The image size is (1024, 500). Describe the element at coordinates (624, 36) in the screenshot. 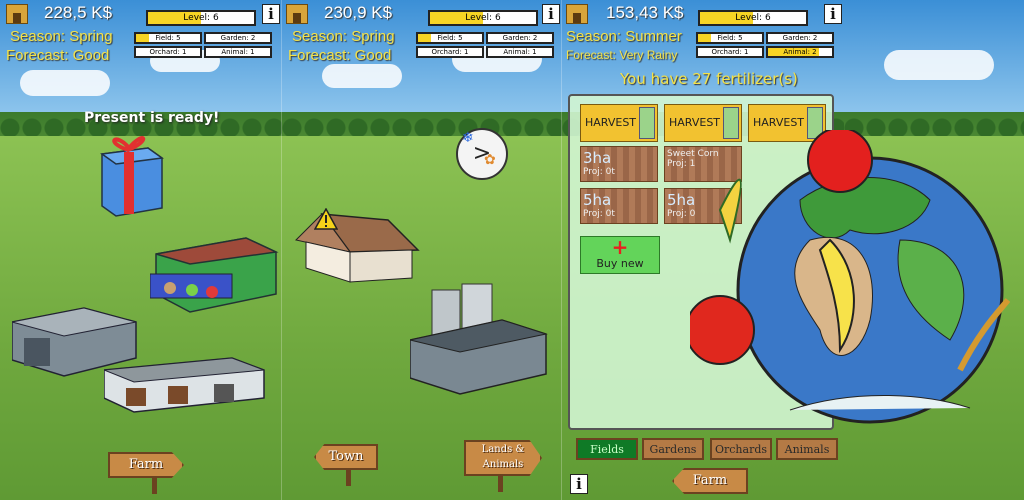

I see `season-label: Season: Summer` at that location.